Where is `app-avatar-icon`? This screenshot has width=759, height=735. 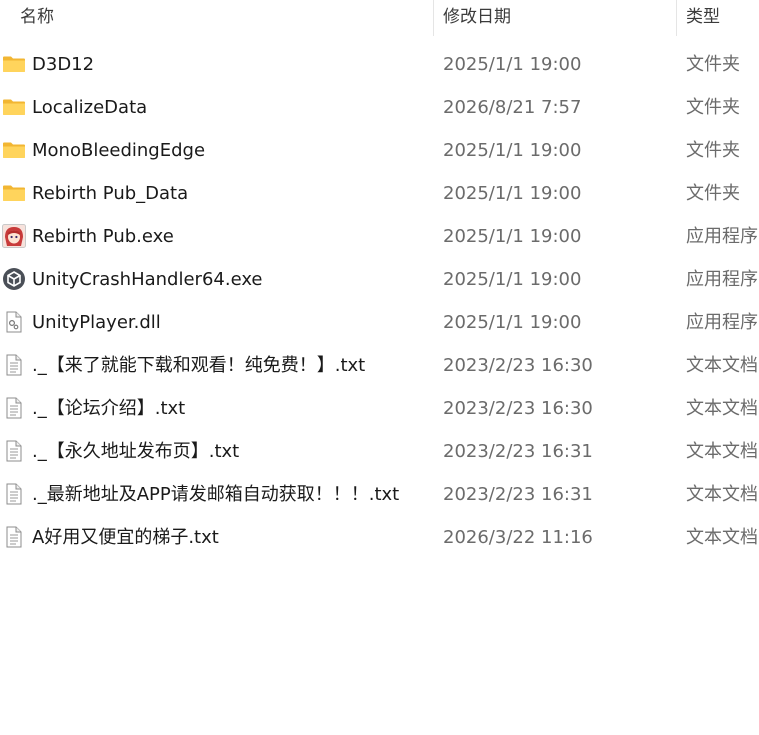
app-avatar-icon is located at coordinates (14, 236).